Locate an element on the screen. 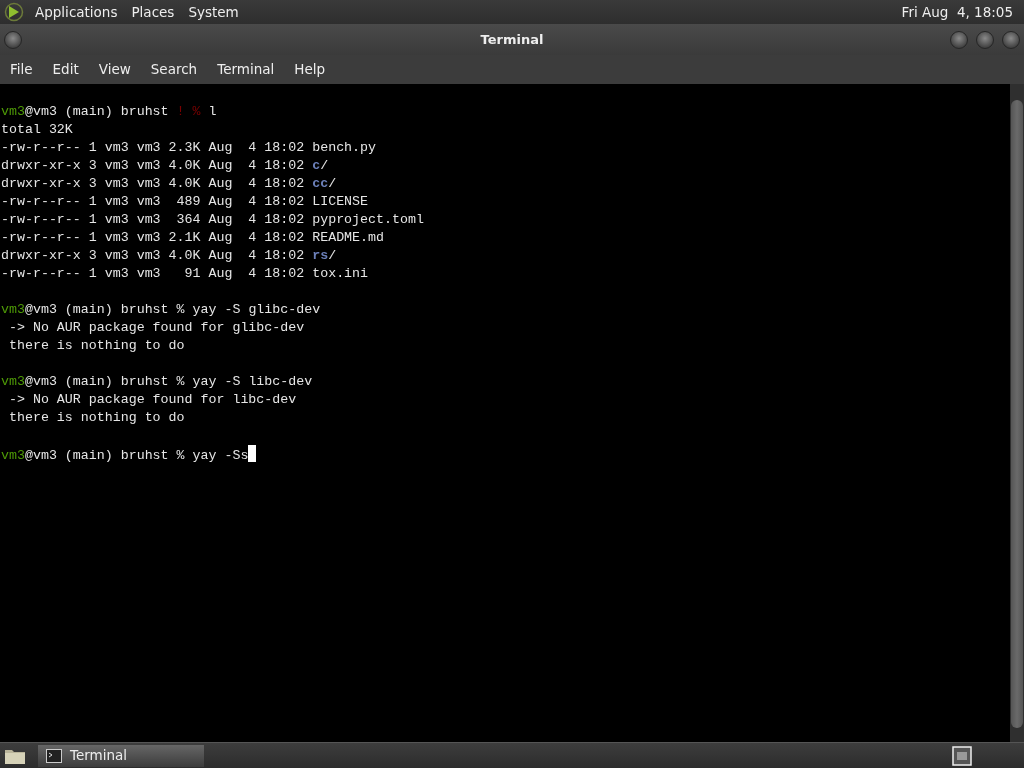  menu-item: View is located at coordinates (114, 69).